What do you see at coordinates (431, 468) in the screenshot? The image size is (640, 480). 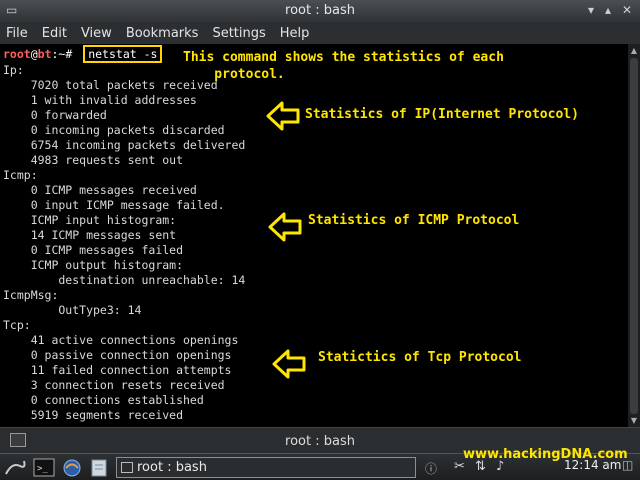 I see `notification-icon: ⓘ` at bounding box center [431, 468].